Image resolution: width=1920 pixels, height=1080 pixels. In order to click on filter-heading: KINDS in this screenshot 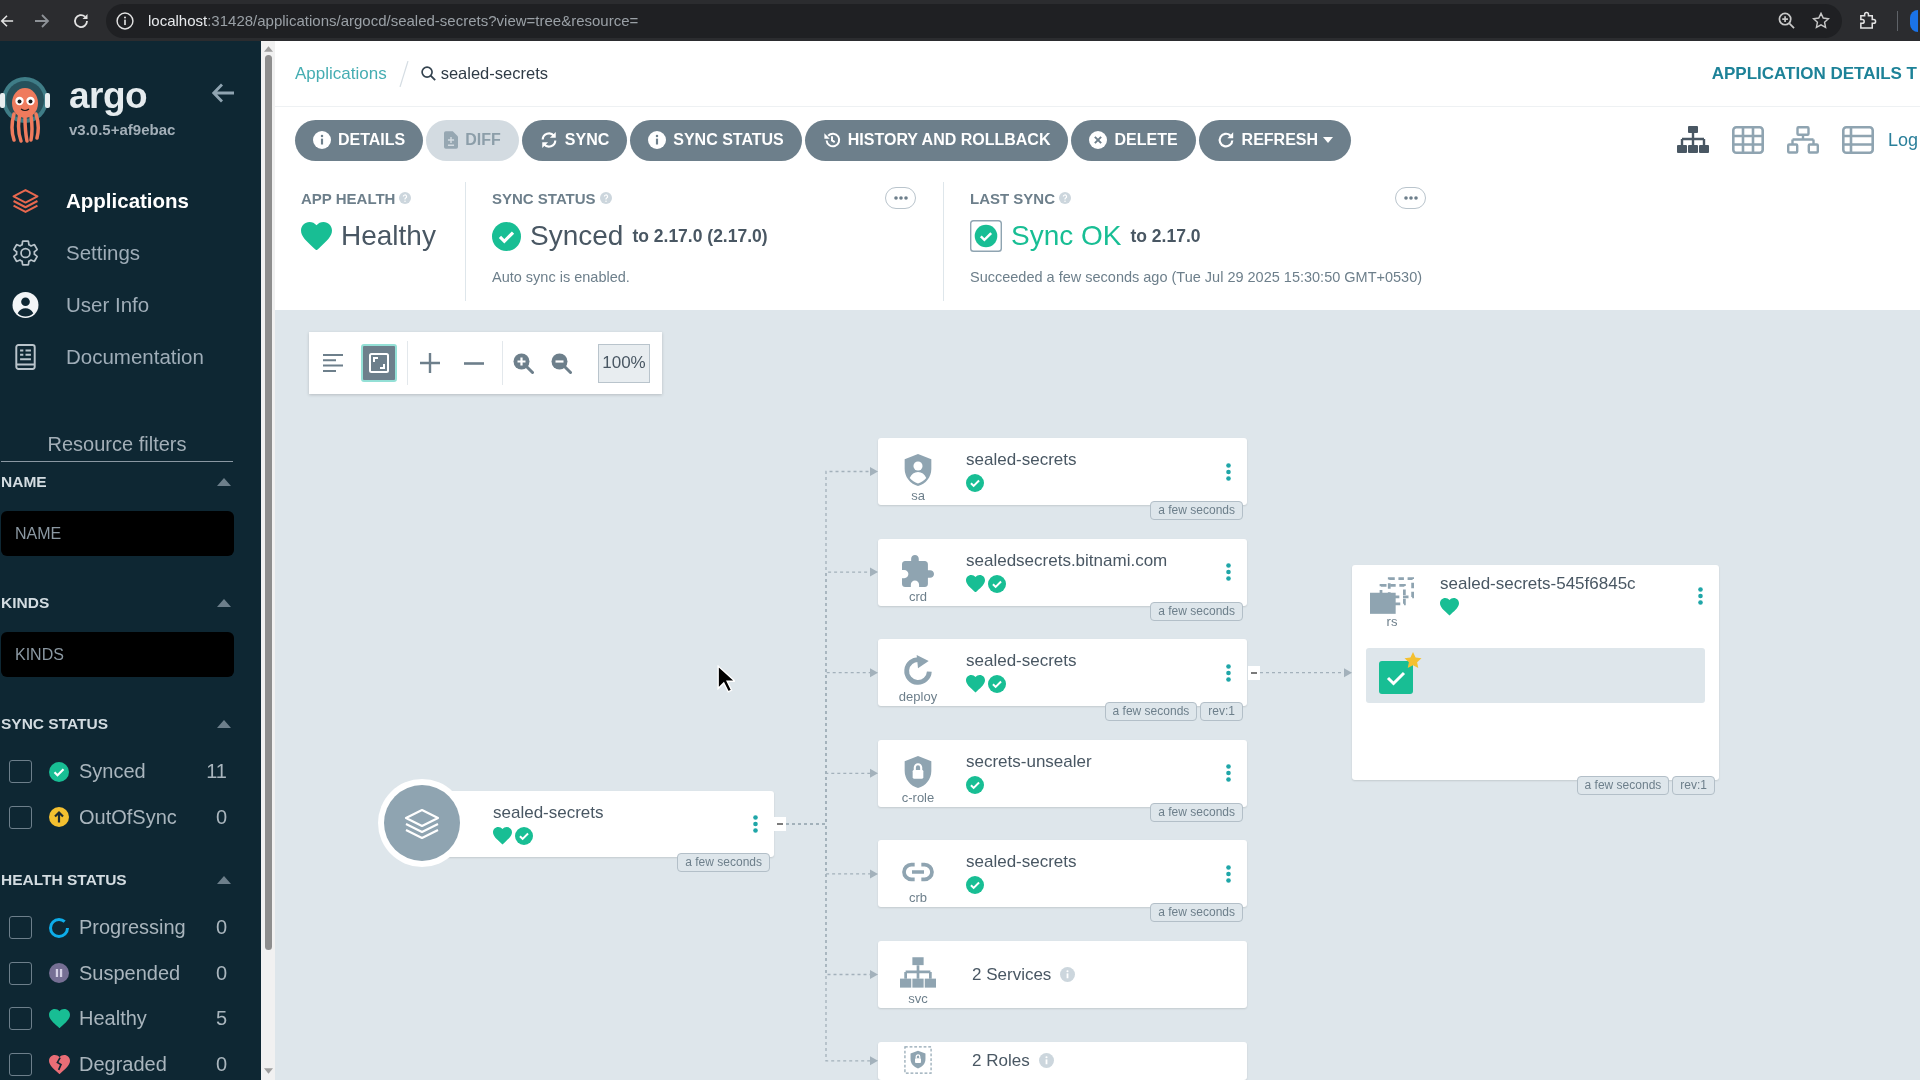, I will do `click(25, 603)`.